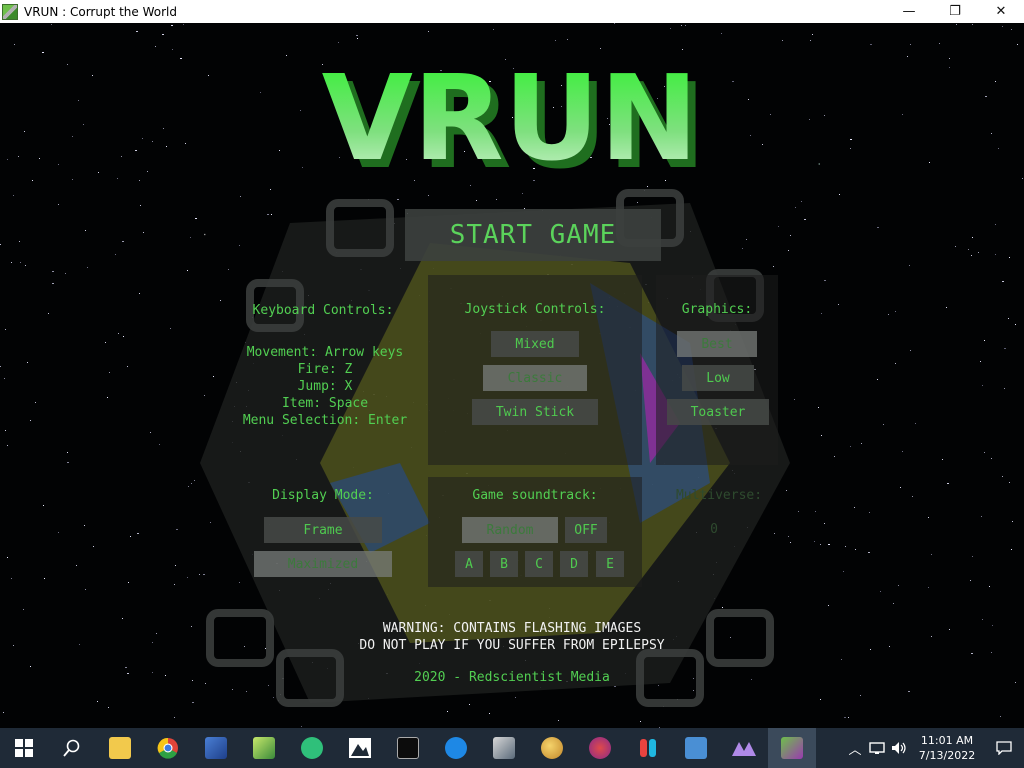 This screenshot has width=1024, height=768. I want to click on graphics-low-button: Low, so click(718, 378).